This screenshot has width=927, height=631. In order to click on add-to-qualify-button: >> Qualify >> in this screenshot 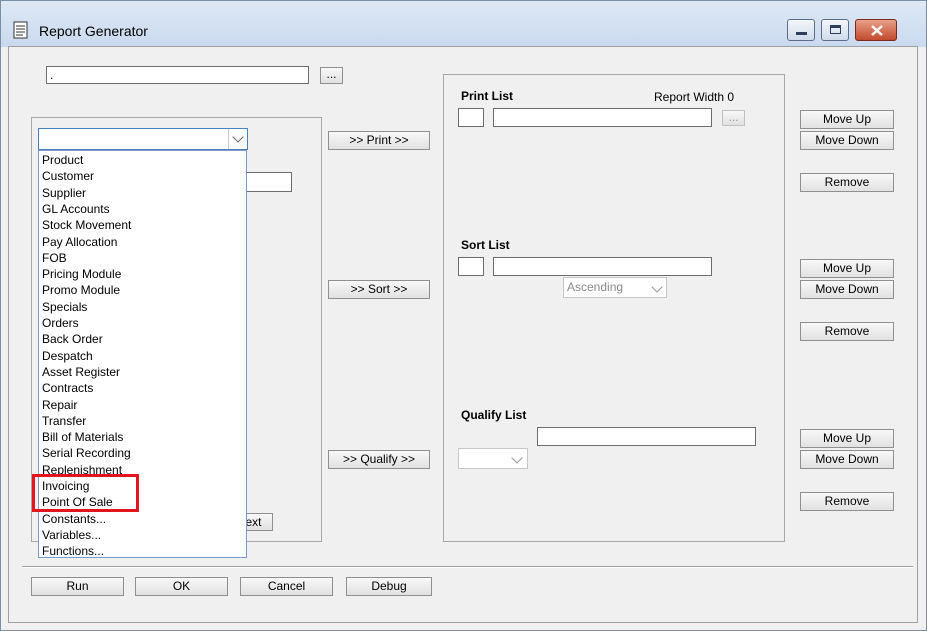, I will do `click(379, 459)`.